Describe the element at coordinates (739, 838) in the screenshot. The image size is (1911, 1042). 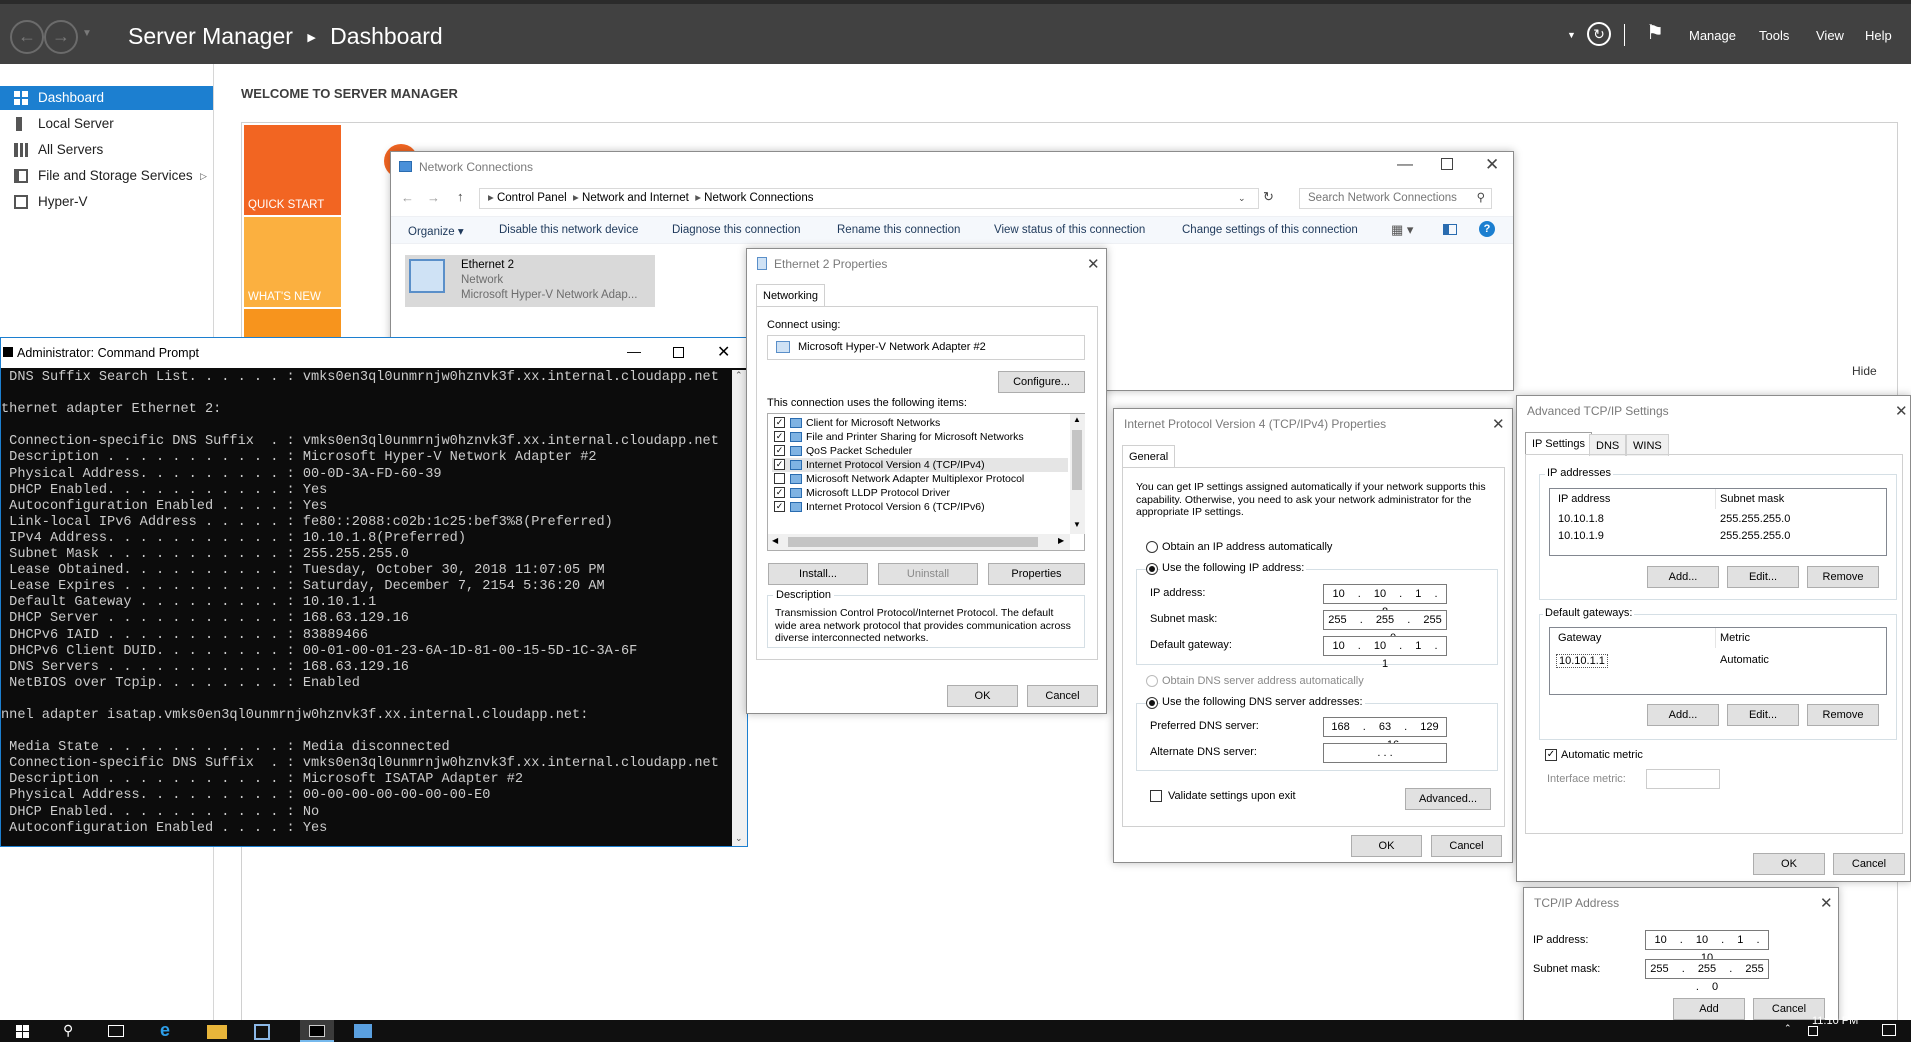
I see `scroll-down-icon: ⌄` at that location.